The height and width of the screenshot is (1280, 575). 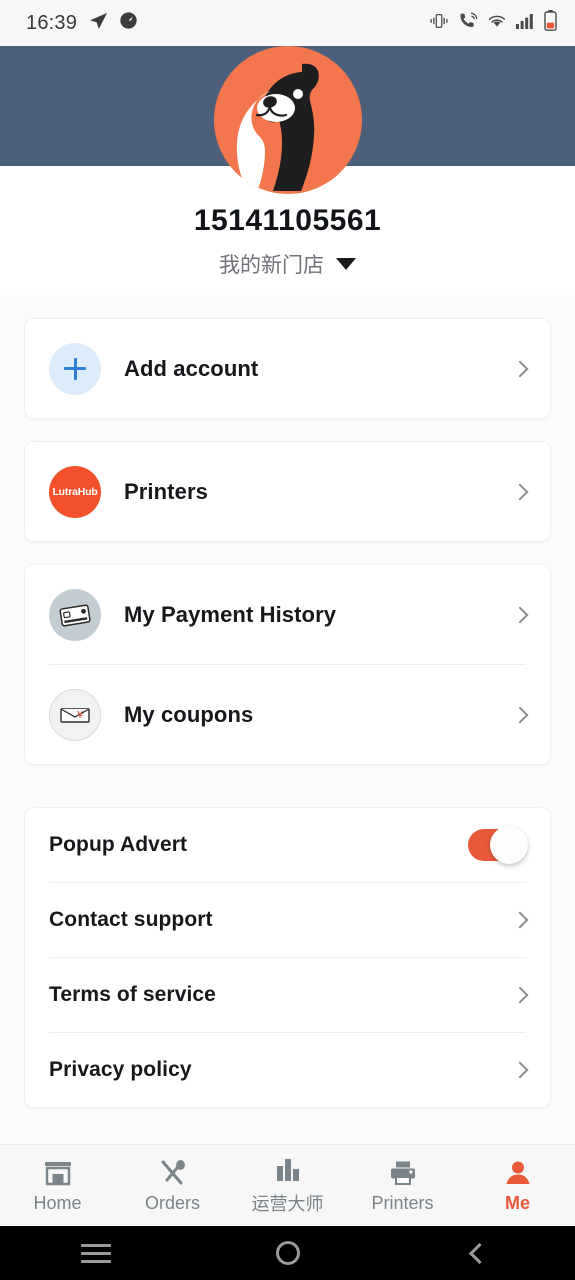 I want to click on store-selector: 我的新门店, so click(x=287, y=264).